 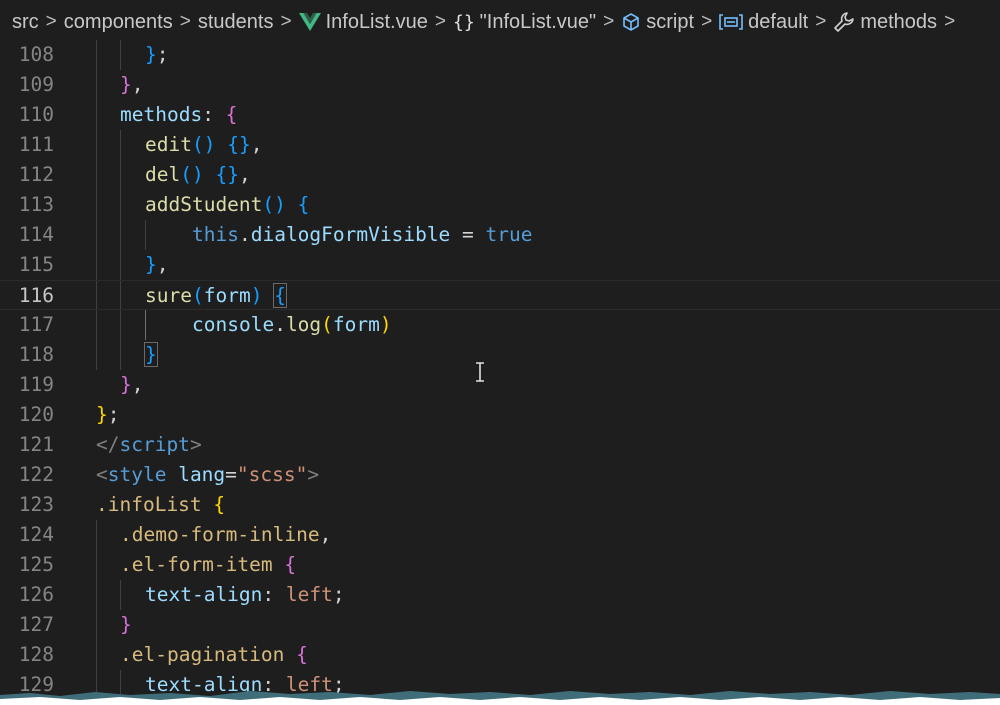 I want to click on breadcrumb-item-students: students, so click(x=236, y=22).